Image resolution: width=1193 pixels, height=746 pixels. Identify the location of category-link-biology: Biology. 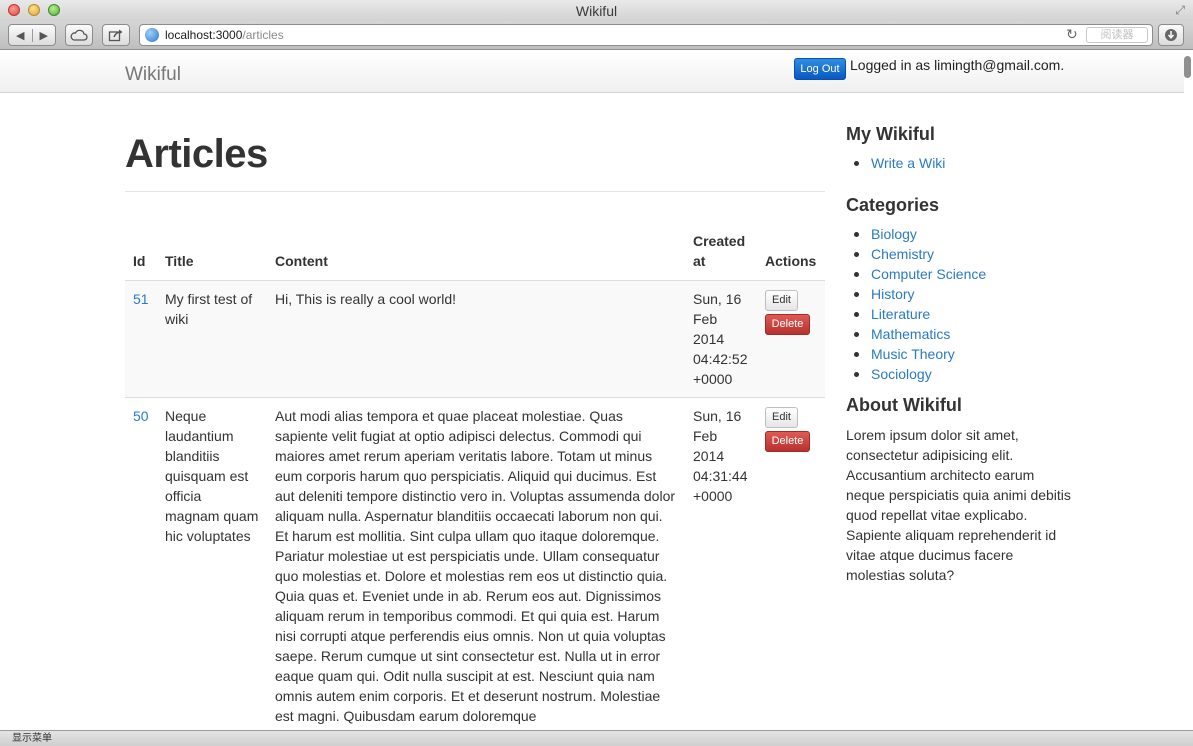
(961, 234).